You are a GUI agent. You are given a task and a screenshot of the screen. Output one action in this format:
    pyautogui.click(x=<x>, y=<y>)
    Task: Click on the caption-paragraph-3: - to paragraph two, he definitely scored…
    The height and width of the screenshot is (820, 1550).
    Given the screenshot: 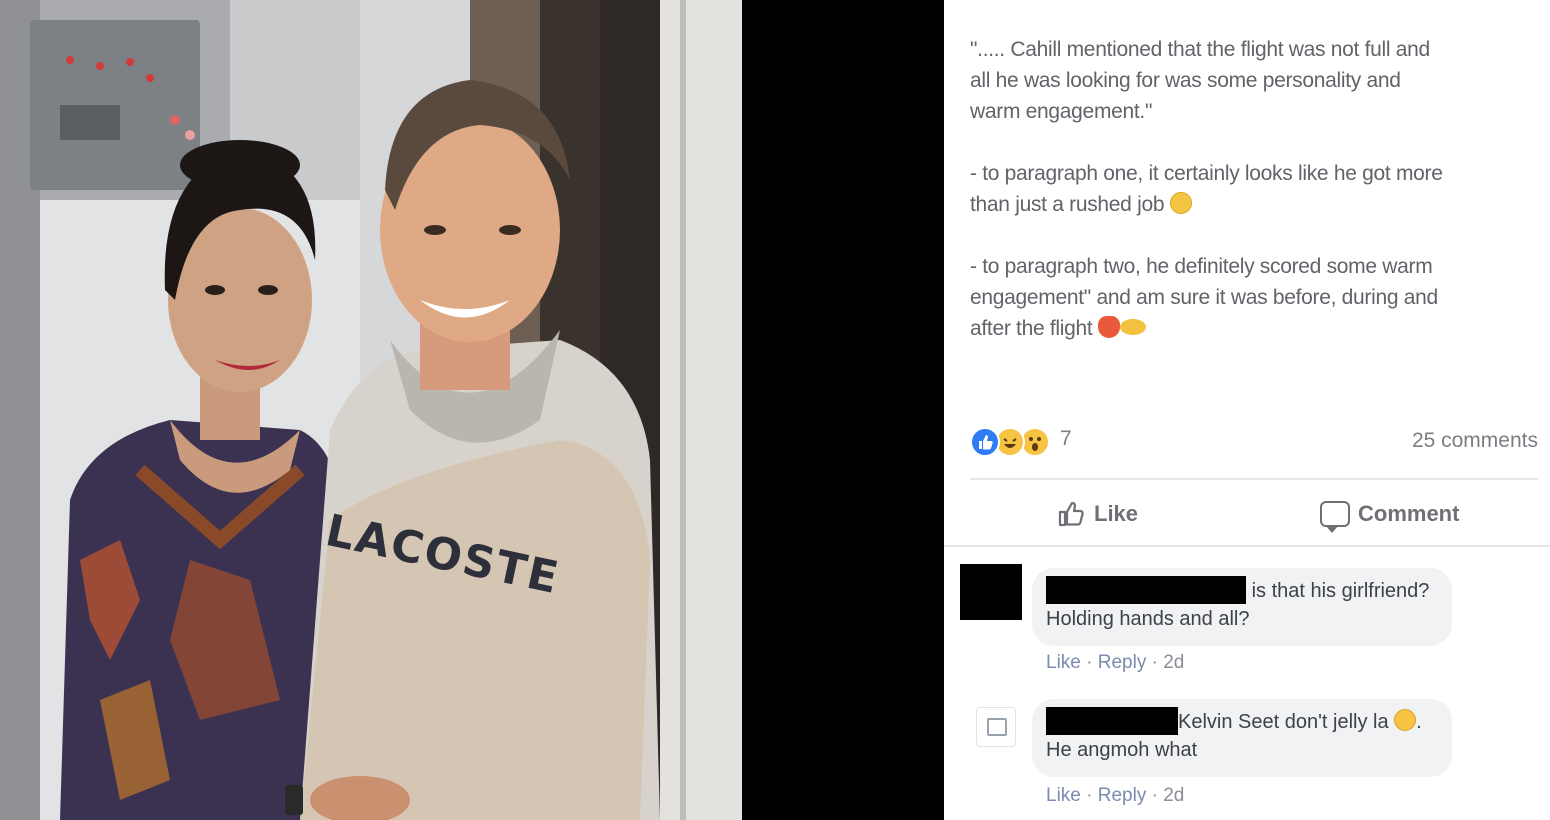 What is the action you would take?
    pyautogui.click(x=1256, y=297)
    